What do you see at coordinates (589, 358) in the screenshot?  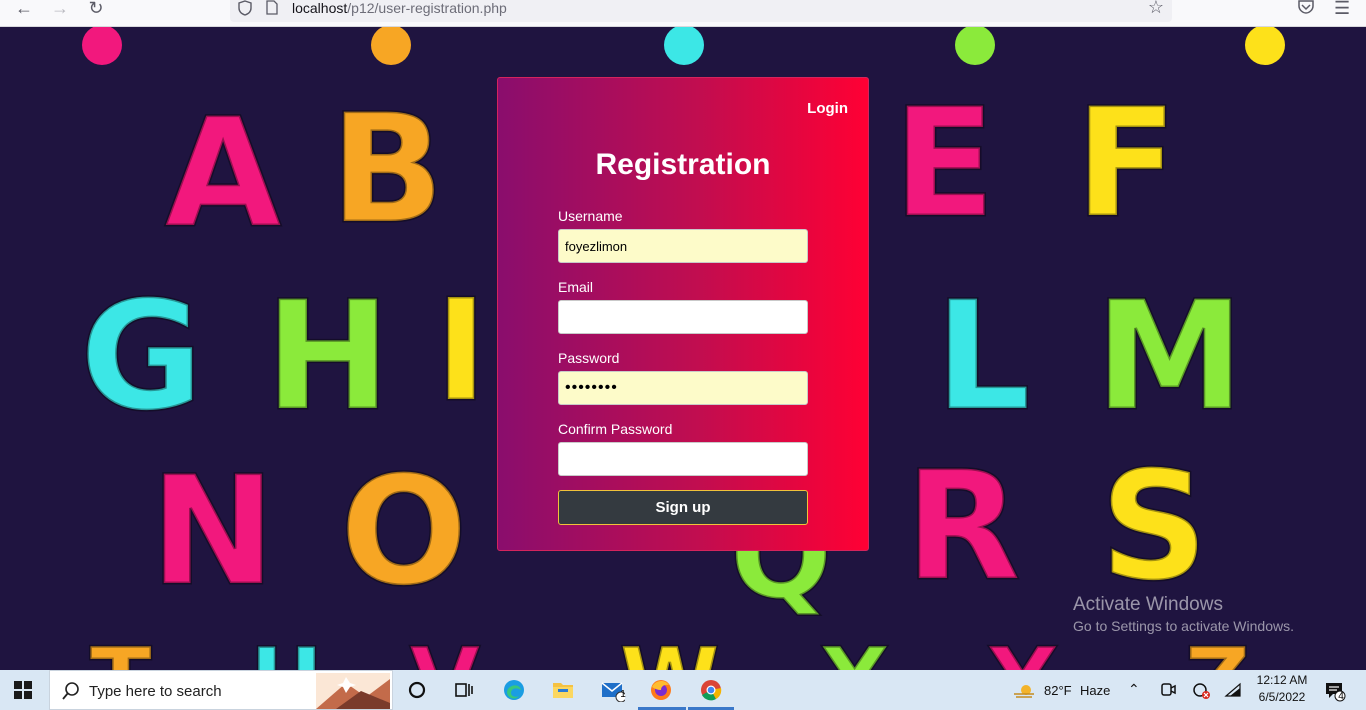 I see `password-label: Password` at bounding box center [589, 358].